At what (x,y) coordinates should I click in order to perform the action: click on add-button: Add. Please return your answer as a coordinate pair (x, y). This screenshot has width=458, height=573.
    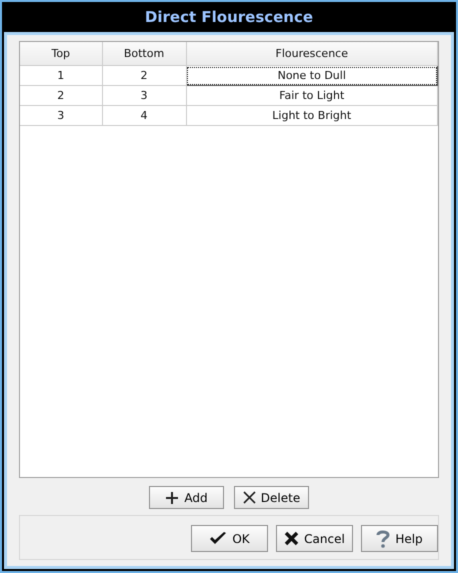
    Looking at the image, I should click on (186, 497).